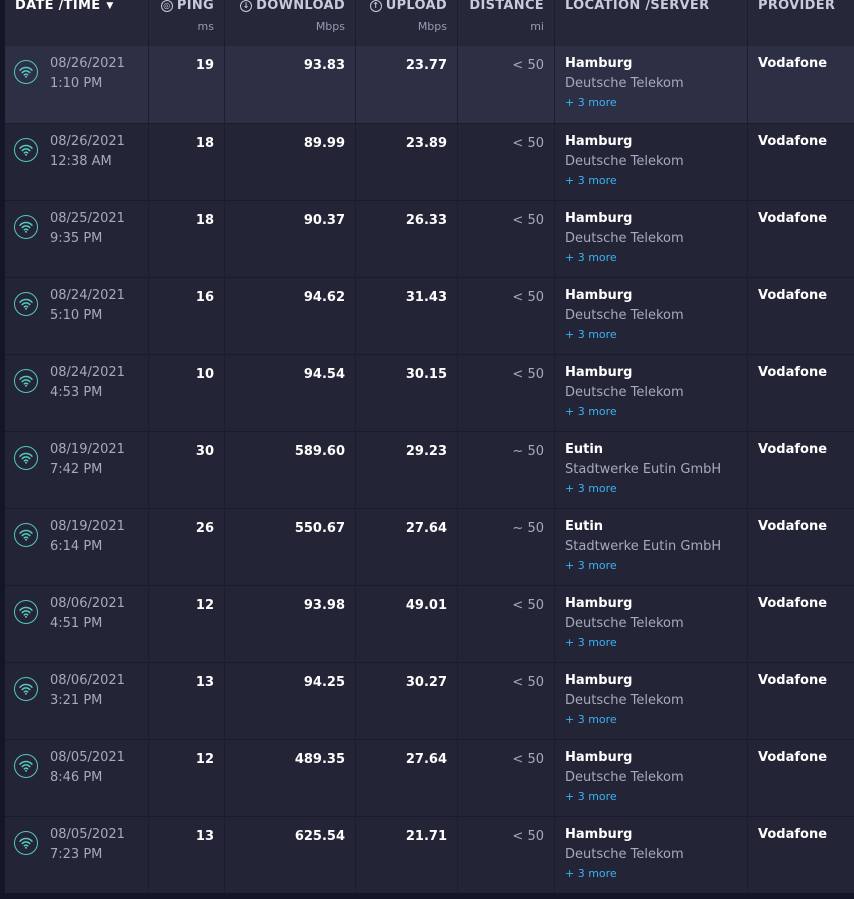 The width and height of the screenshot is (854, 899). I want to click on ping-value: 16, so click(204, 297).